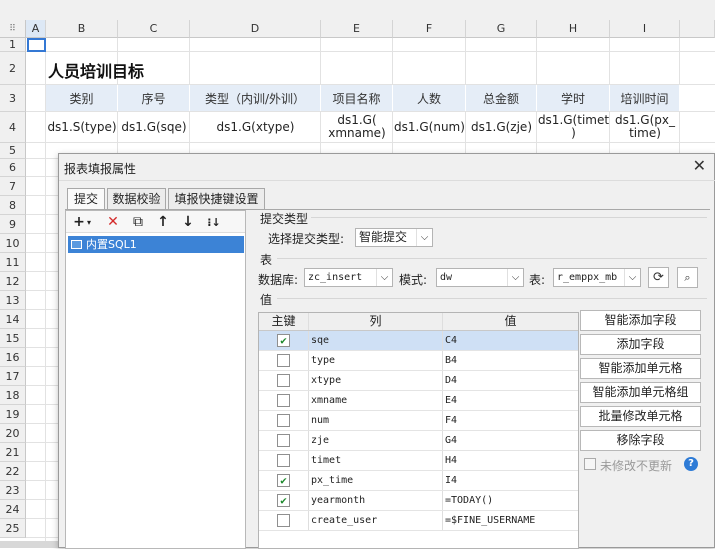 This screenshot has width=715, height=549. Describe the element at coordinates (640, 416) in the screenshot. I see `batch-edit-cells-button: 批量修改单元格` at that location.